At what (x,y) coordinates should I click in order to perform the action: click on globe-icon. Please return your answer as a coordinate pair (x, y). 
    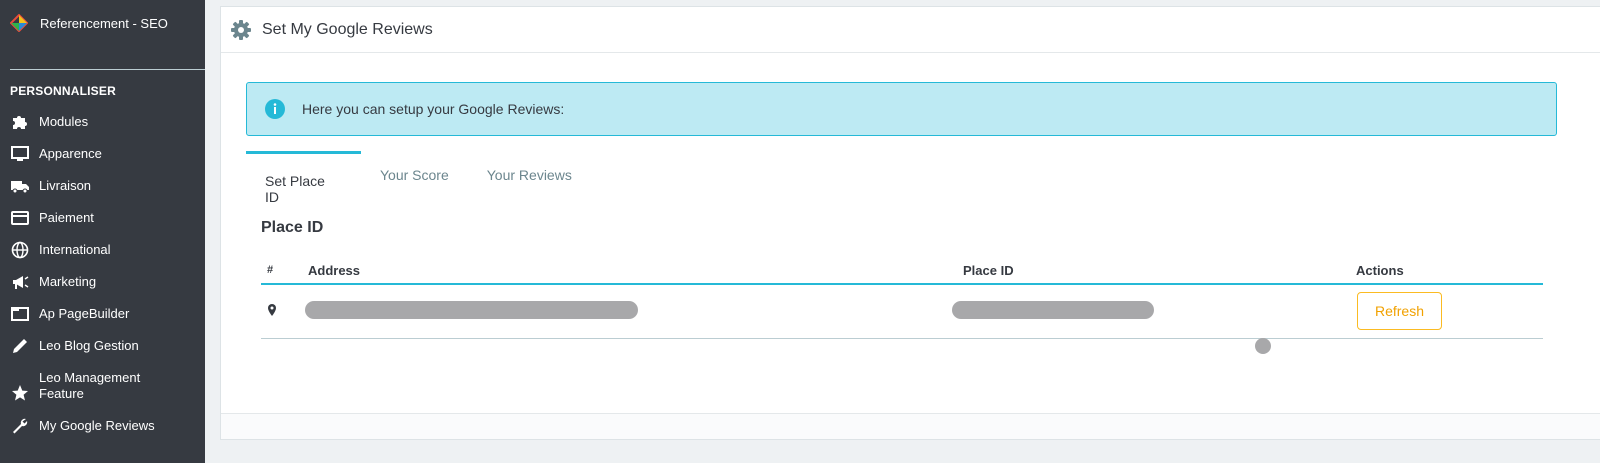
    Looking at the image, I should click on (20, 250).